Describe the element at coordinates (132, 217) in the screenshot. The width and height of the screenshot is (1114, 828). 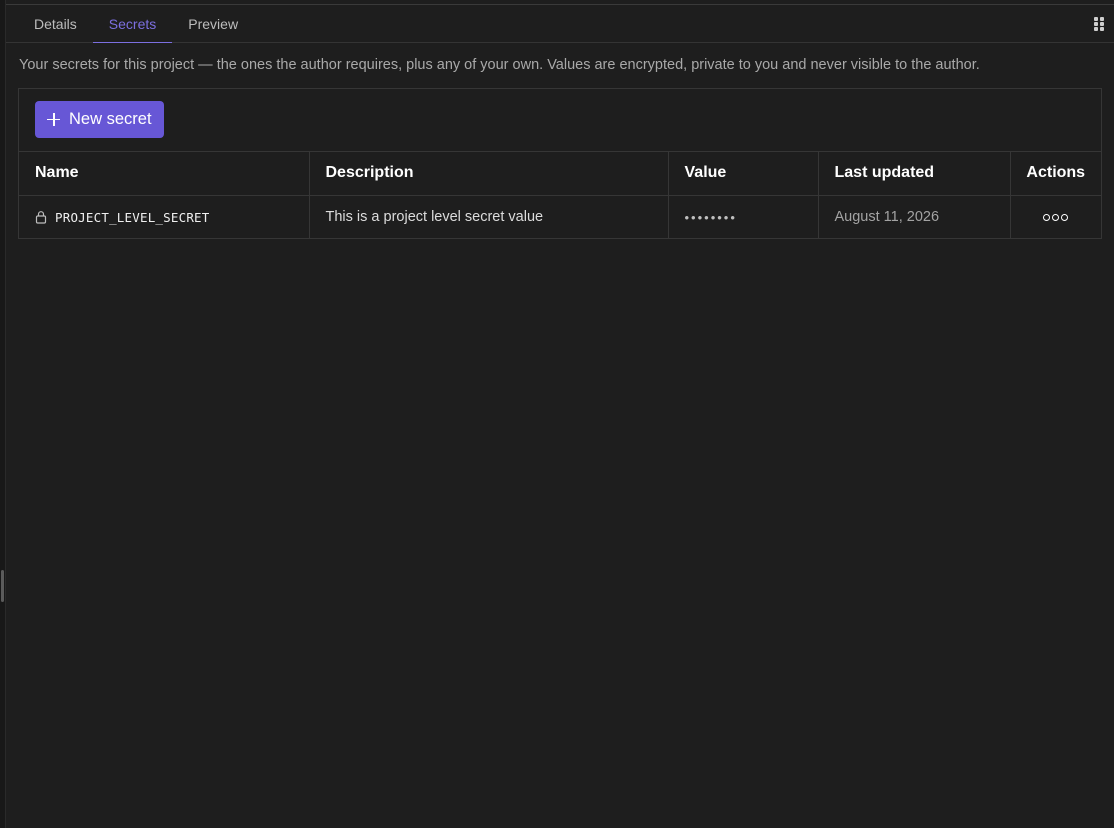
I see `secret-name: PROJECT_LEVEL_SECRET` at that location.